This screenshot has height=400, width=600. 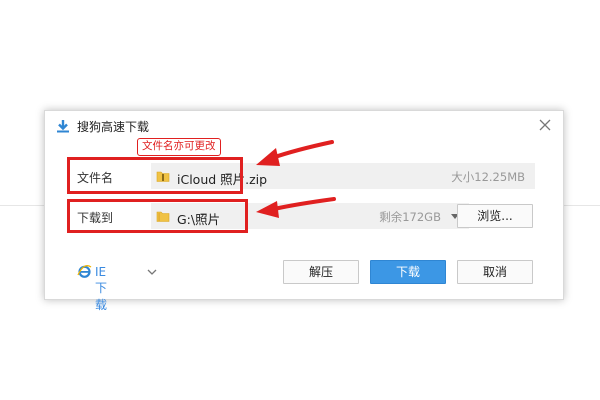 I want to click on annotation-note: 文件名亦可更改, so click(x=179, y=147).